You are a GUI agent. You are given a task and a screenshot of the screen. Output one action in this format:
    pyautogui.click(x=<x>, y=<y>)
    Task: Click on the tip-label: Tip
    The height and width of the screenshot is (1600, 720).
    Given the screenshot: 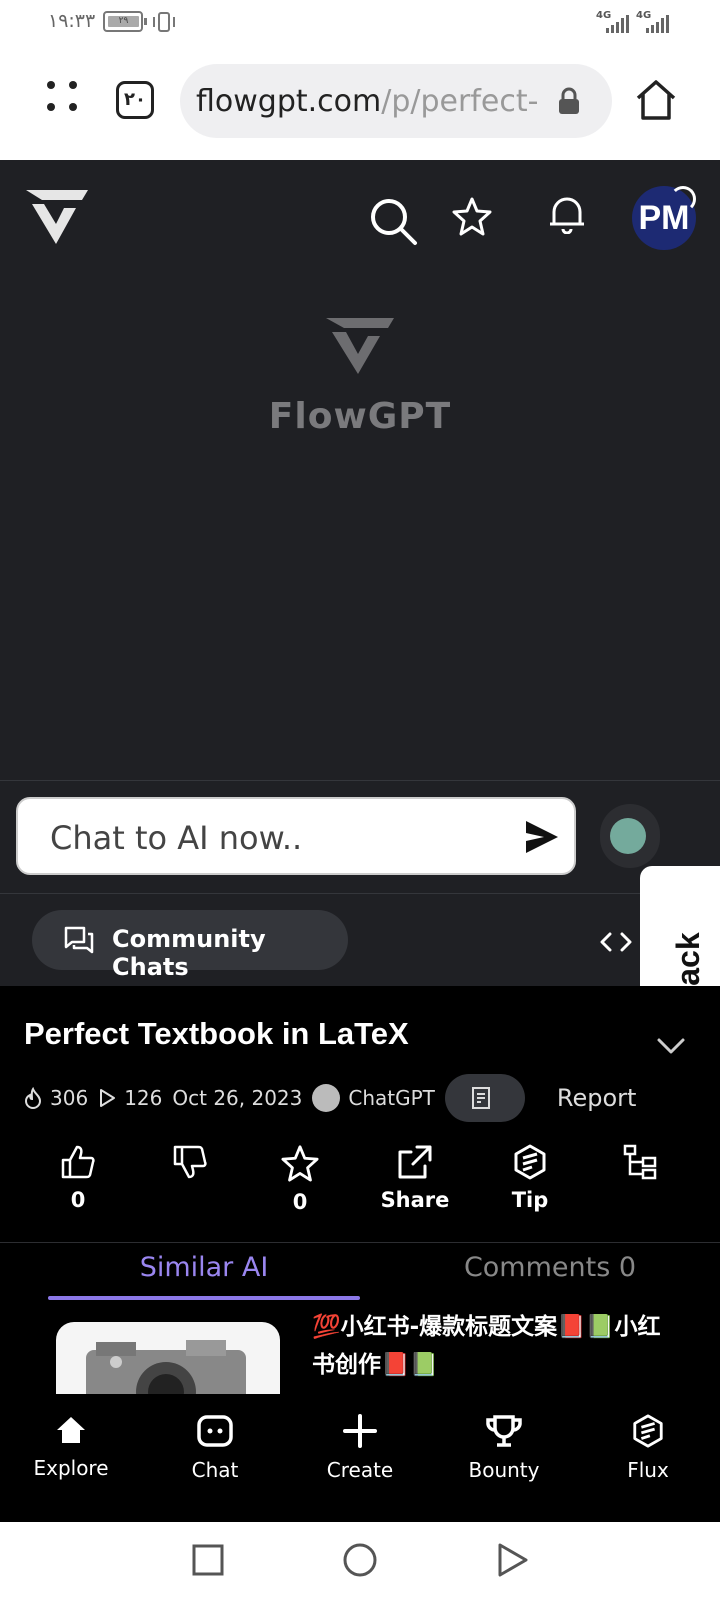 What is the action you would take?
    pyautogui.click(x=530, y=1200)
    